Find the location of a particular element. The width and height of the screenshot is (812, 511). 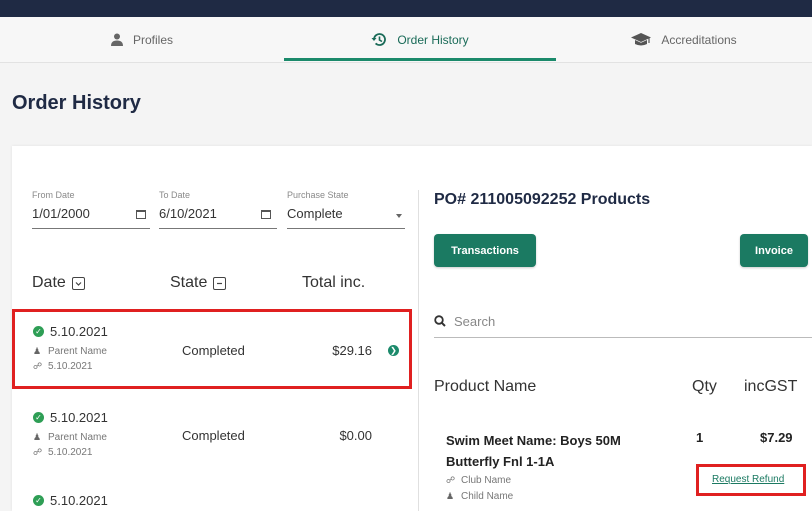

tab-accreditations: Accreditations is located at coordinates (684, 39).